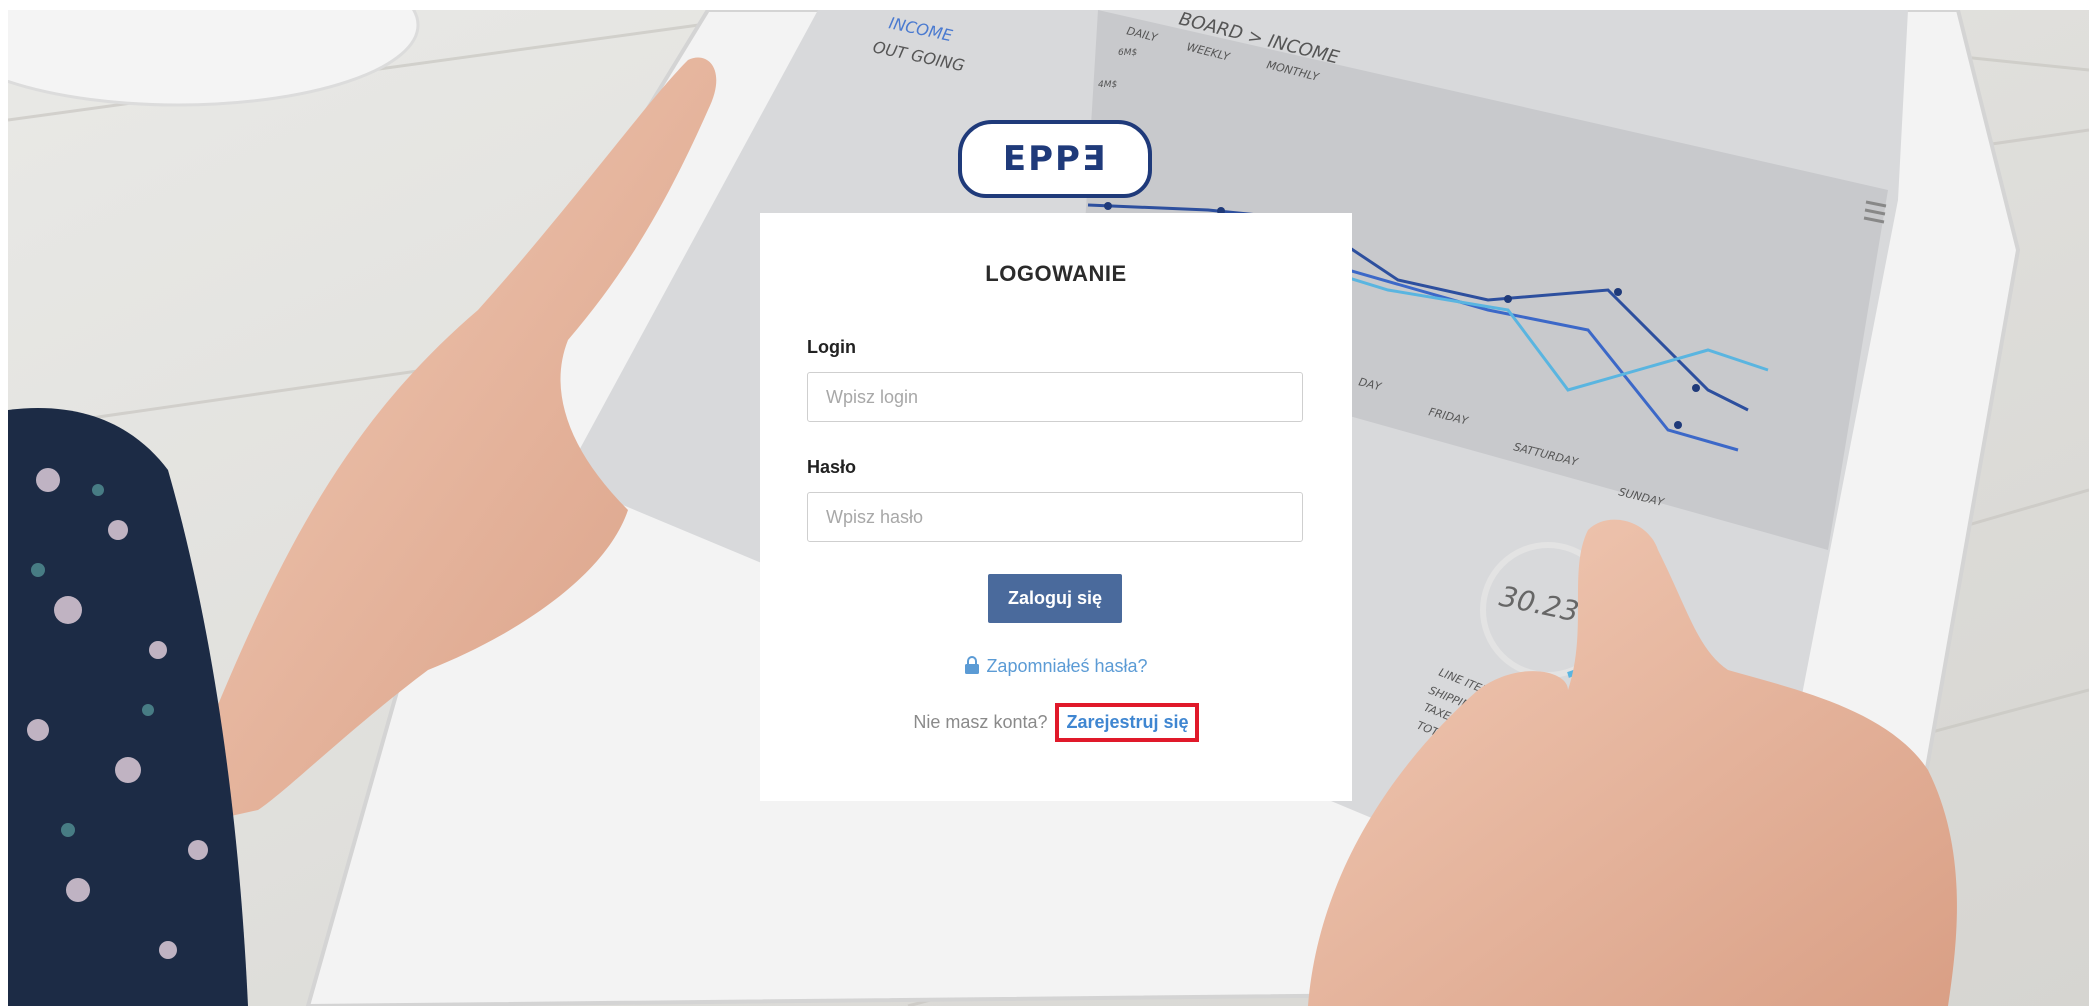  I want to click on brand-logo: EPPƎ, so click(1055, 159).